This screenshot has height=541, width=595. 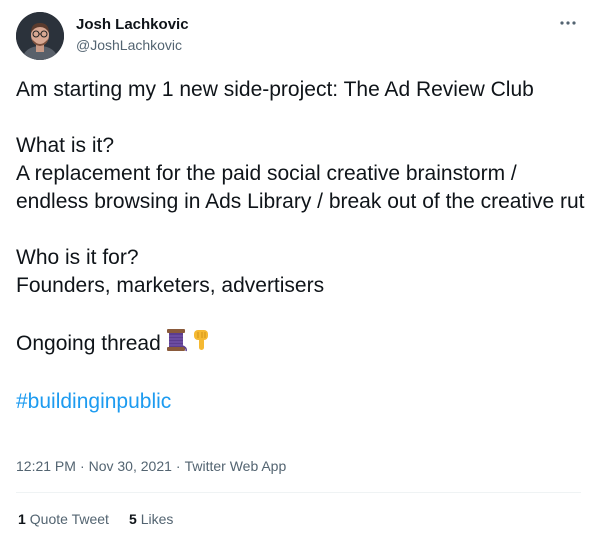 What do you see at coordinates (301, 344) in the screenshot?
I see `thread-line: Ongoing thread` at bounding box center [301, 344].